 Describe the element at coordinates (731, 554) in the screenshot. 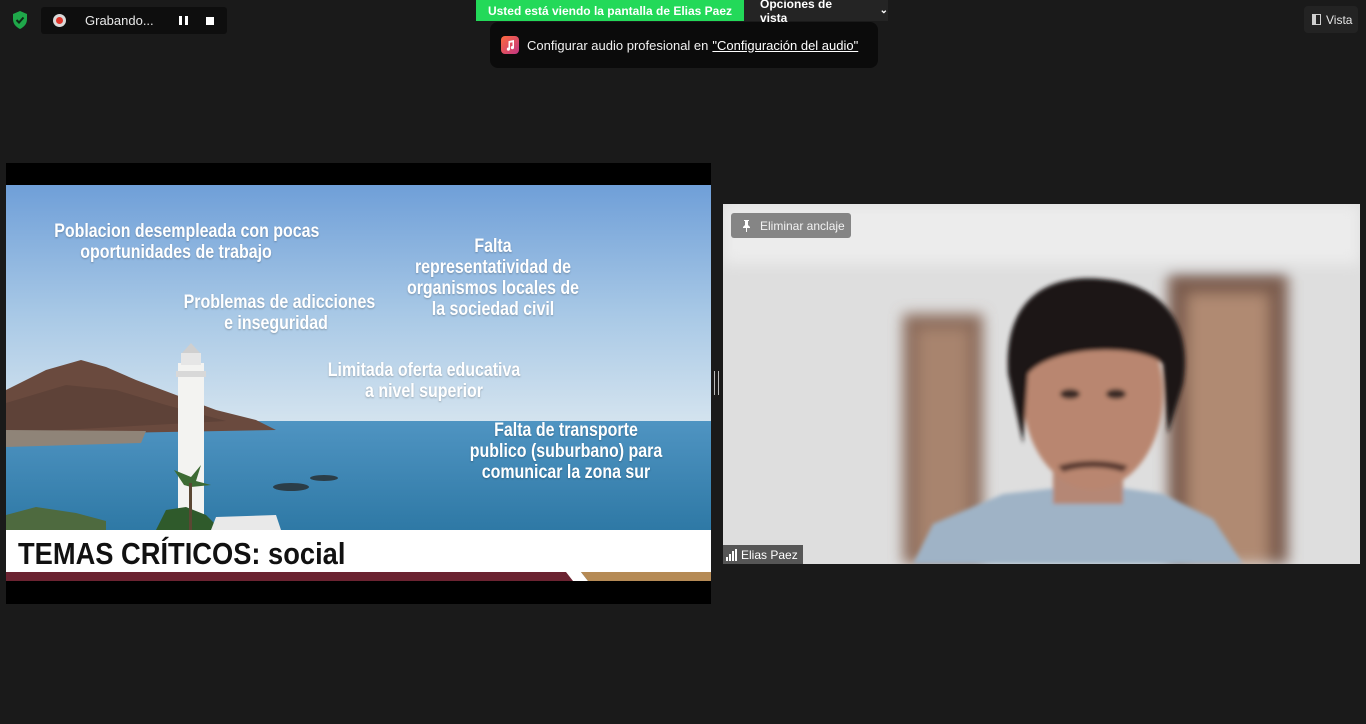

I see `signal-strength-icon` at that location.